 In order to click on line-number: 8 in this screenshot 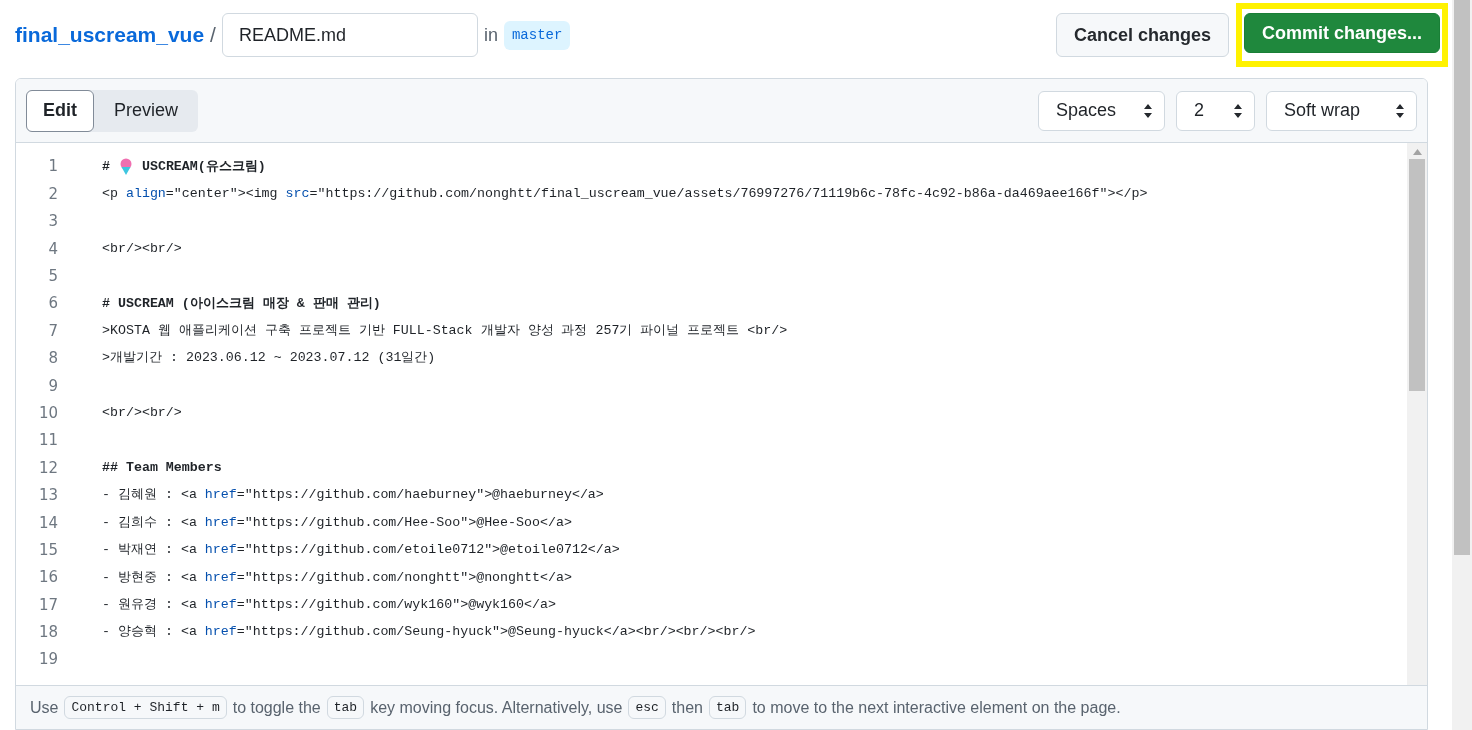, I will do `click(52, 359)`.